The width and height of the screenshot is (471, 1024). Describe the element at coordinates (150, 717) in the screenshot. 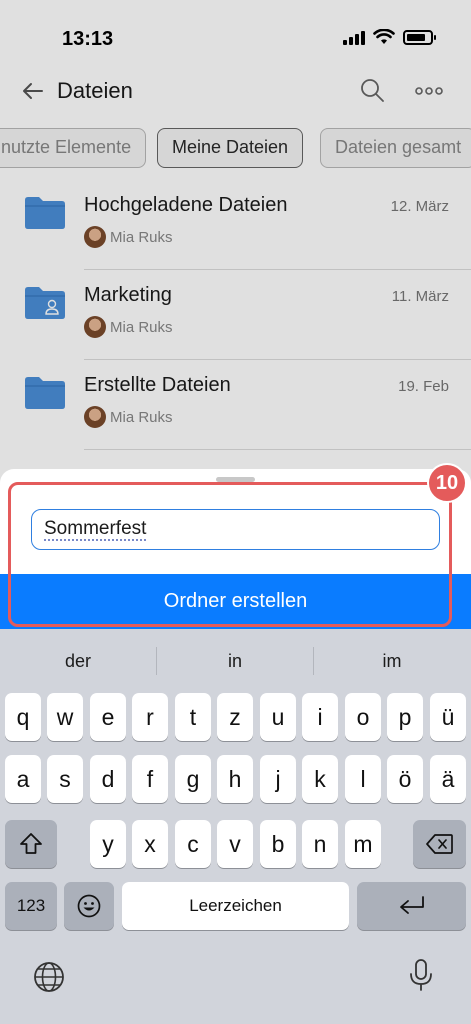

I see `key: r` at that location.